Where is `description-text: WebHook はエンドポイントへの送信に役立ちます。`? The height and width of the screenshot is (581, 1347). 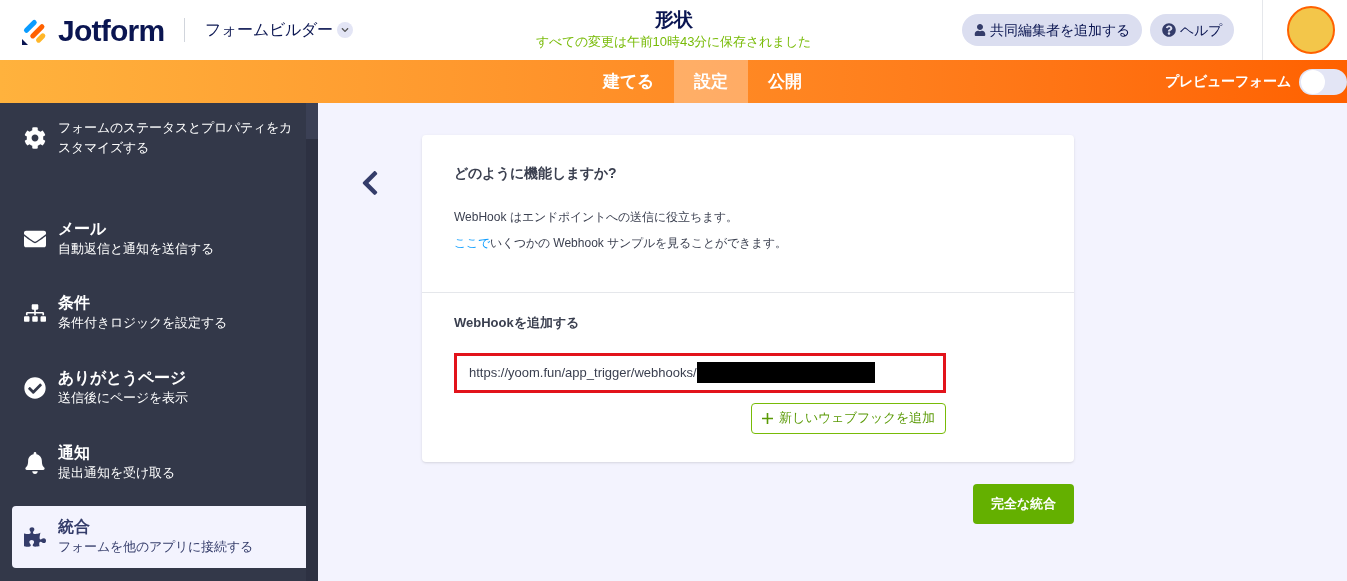 description-text: WebHook はエンドポイントへの送信に役立ちます。 is located at coordinates (596, 217).